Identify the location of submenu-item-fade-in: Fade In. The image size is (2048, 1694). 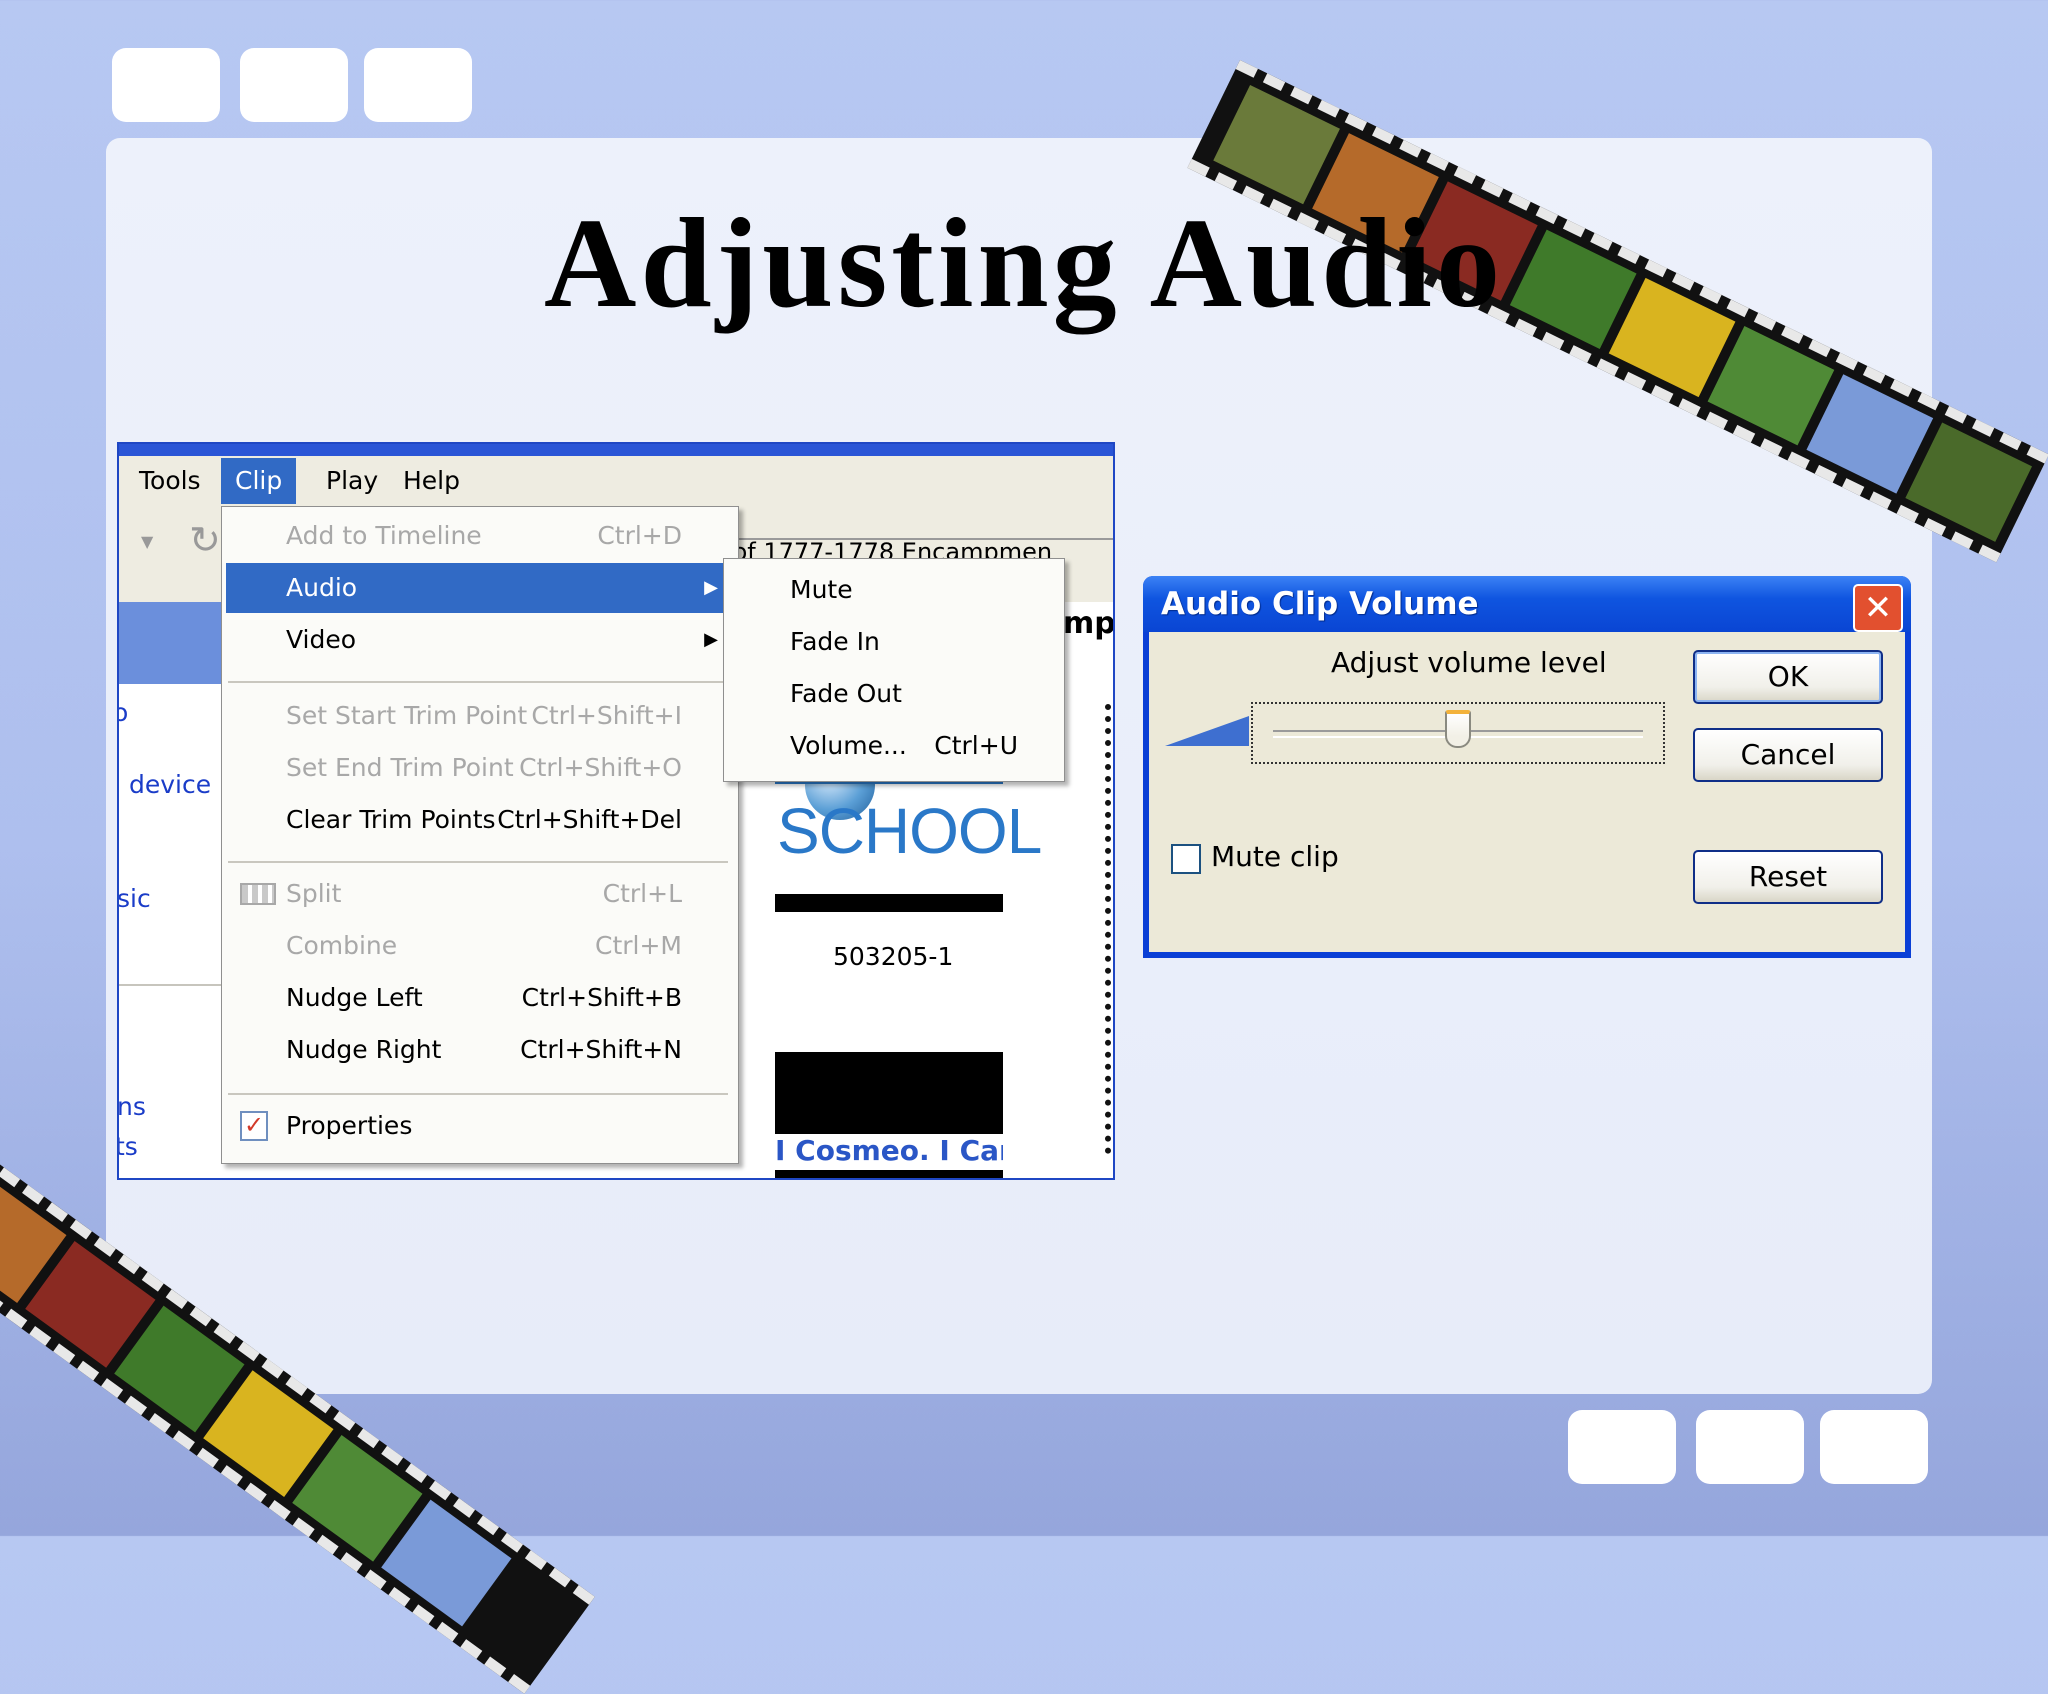
(893, 642).